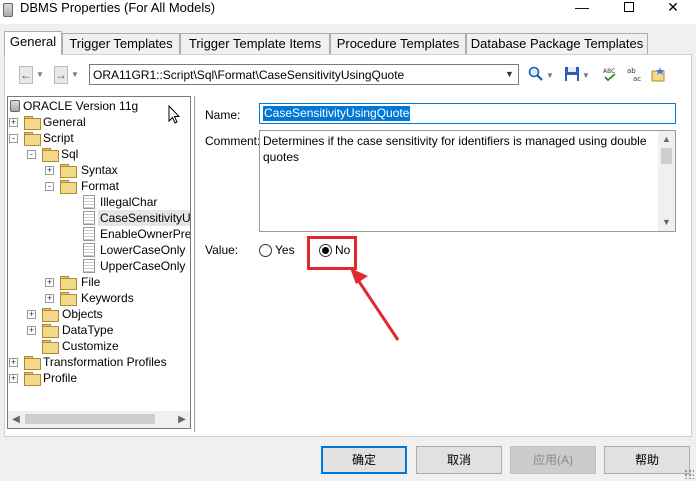 The width and height of the screenshot is (696, 481). What do you see at coordinates (634, 74) in the screenshot?
I see `replace-icon: ab ac` at bounding box center [634, 74].